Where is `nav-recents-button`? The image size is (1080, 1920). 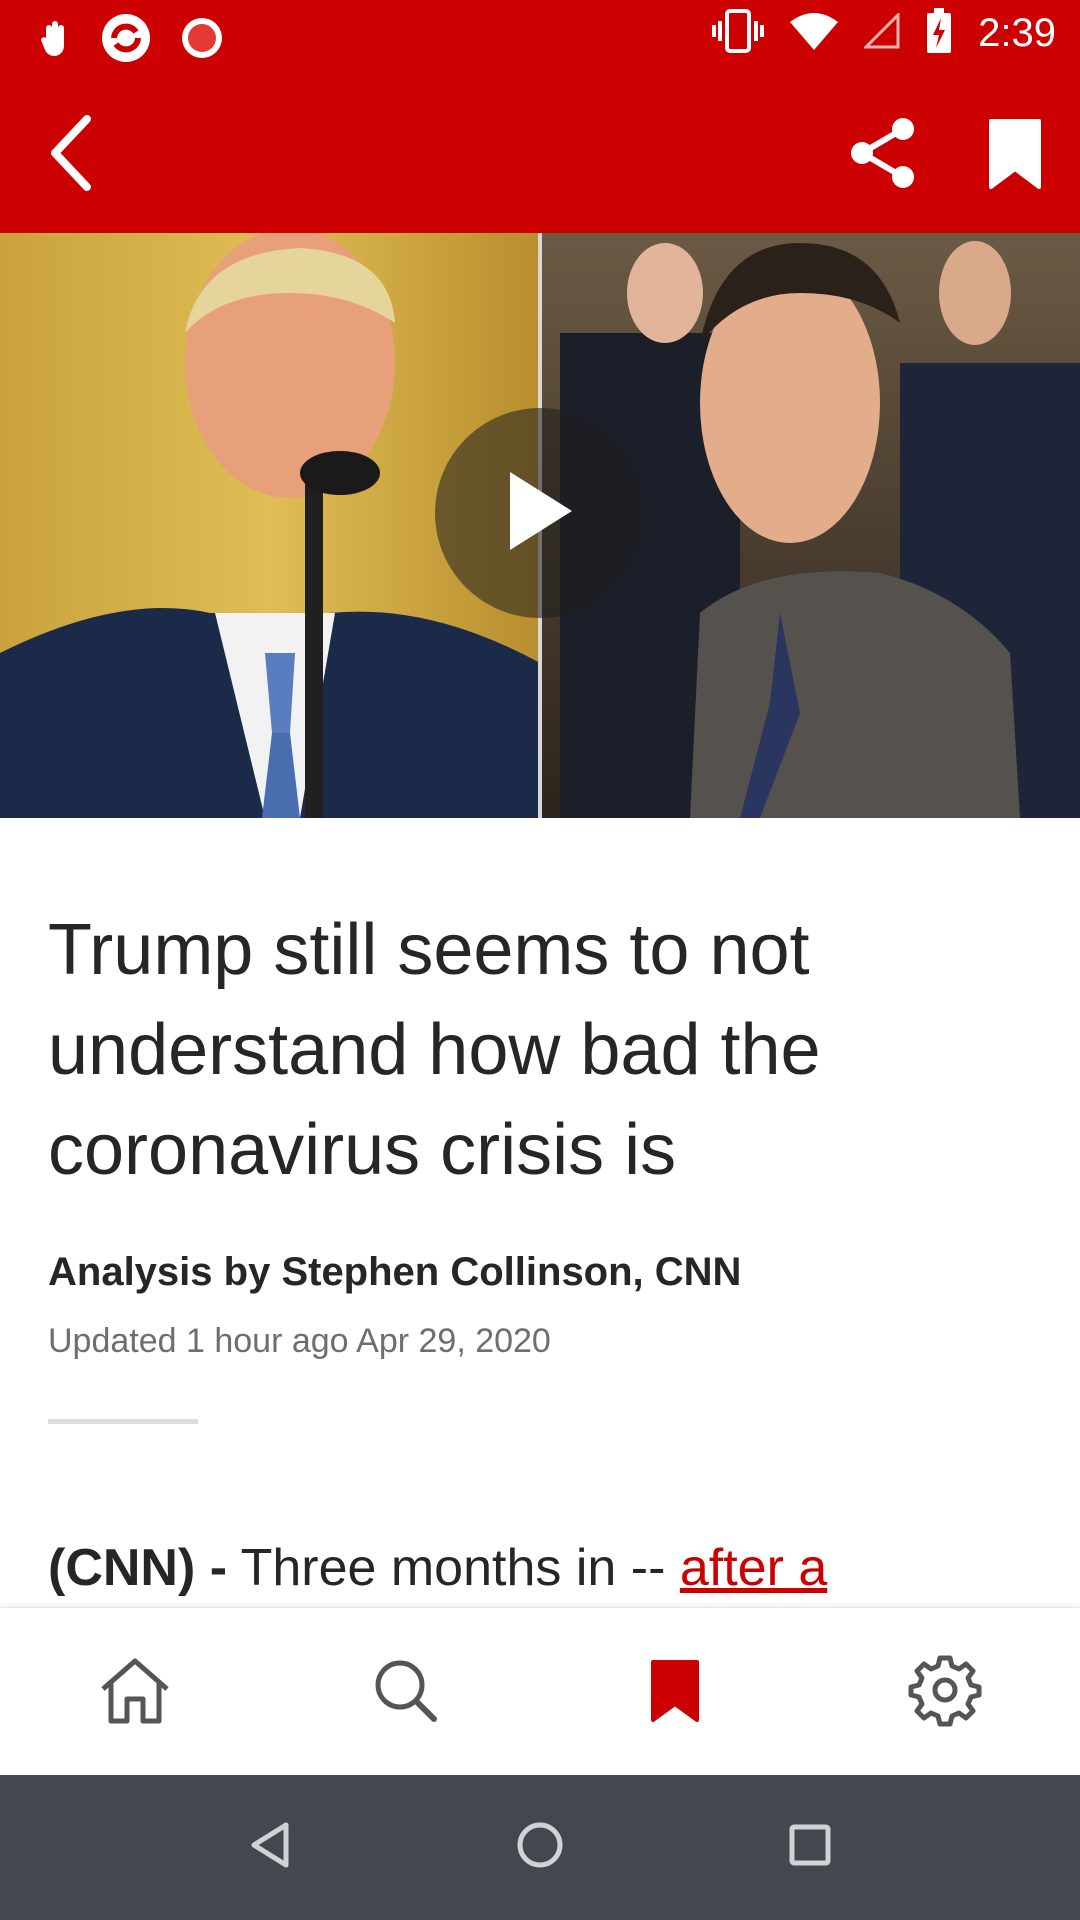 nav-recents-button is located at coordinates (810, 1847).